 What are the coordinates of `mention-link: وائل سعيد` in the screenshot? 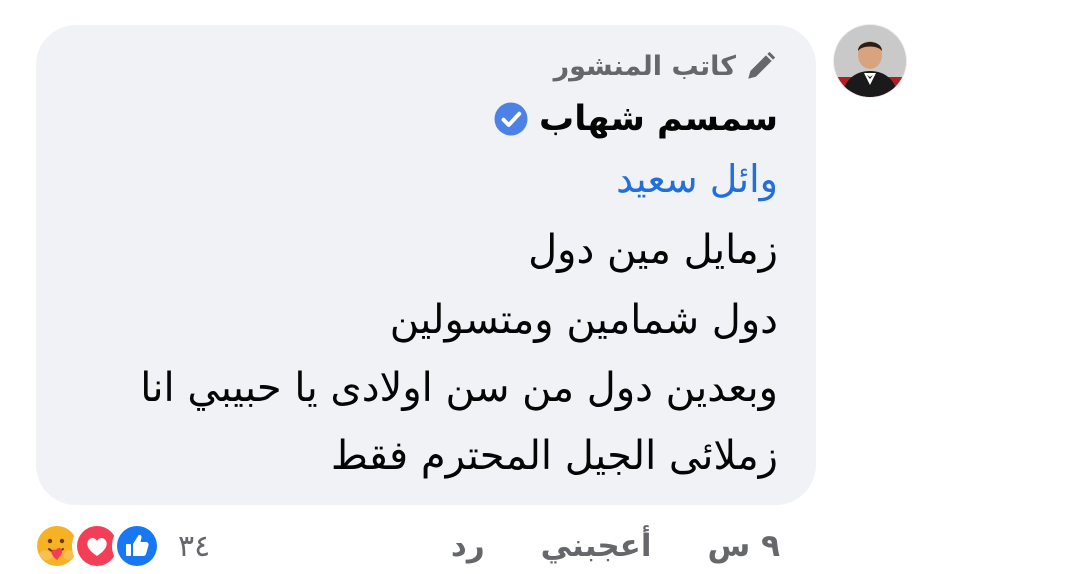 It's located at (697, 179).